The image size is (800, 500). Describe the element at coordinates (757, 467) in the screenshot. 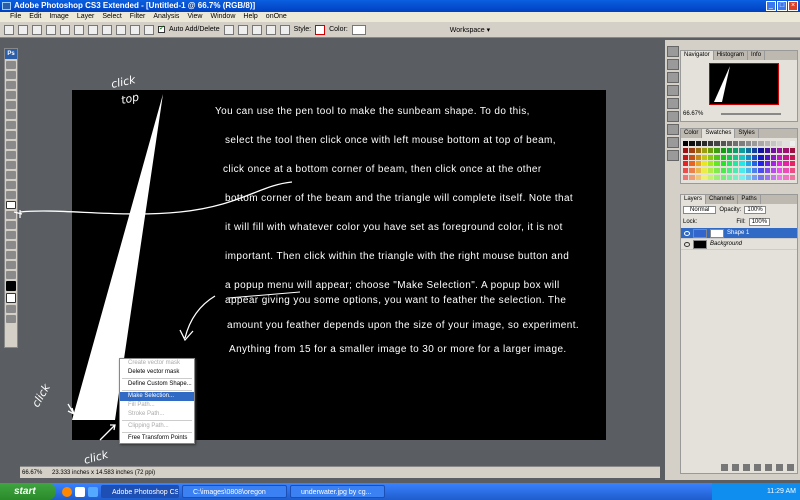

I see `adjustment-layer-icon` at that location.